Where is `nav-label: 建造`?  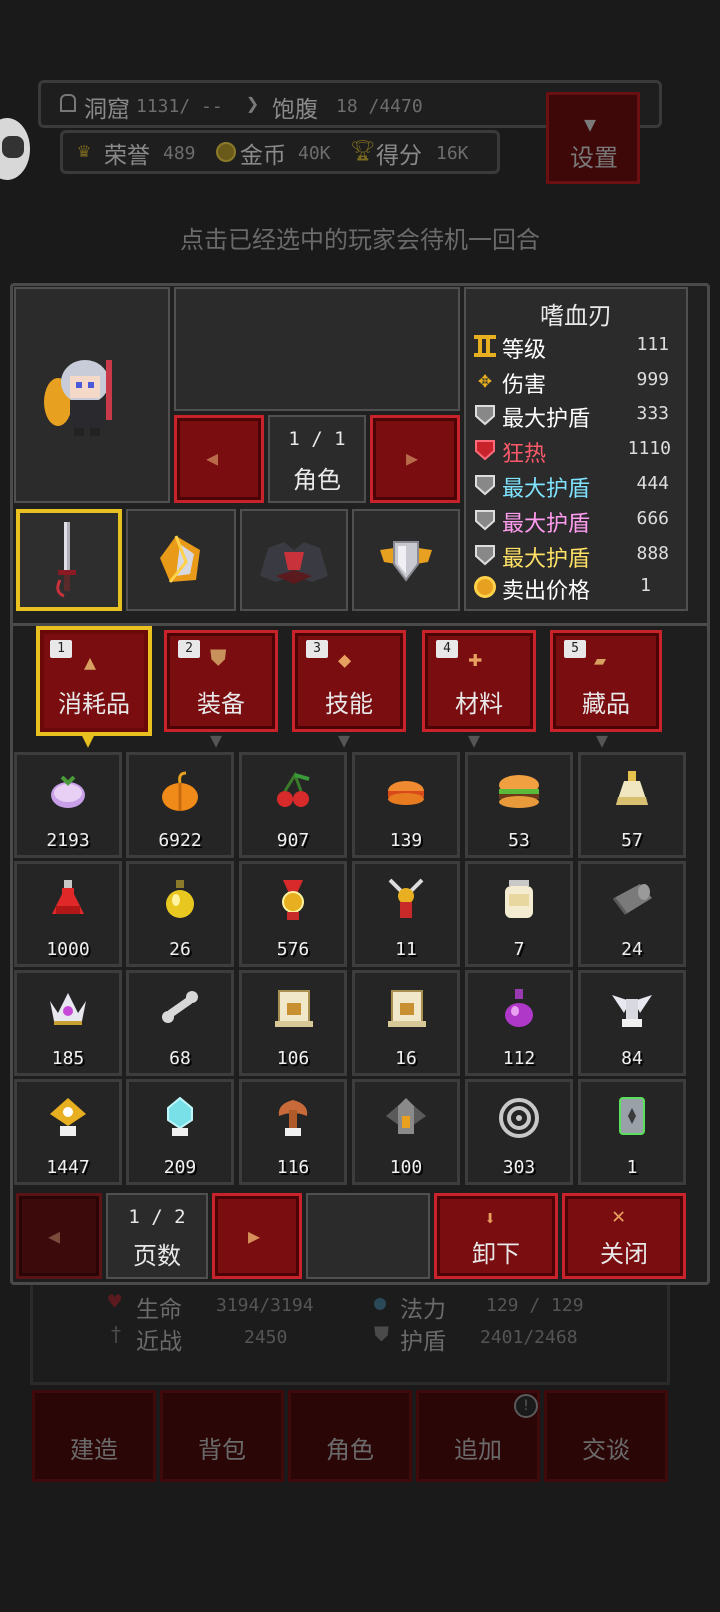
nav-label: 建造 is located at coordinates (94, 1450).